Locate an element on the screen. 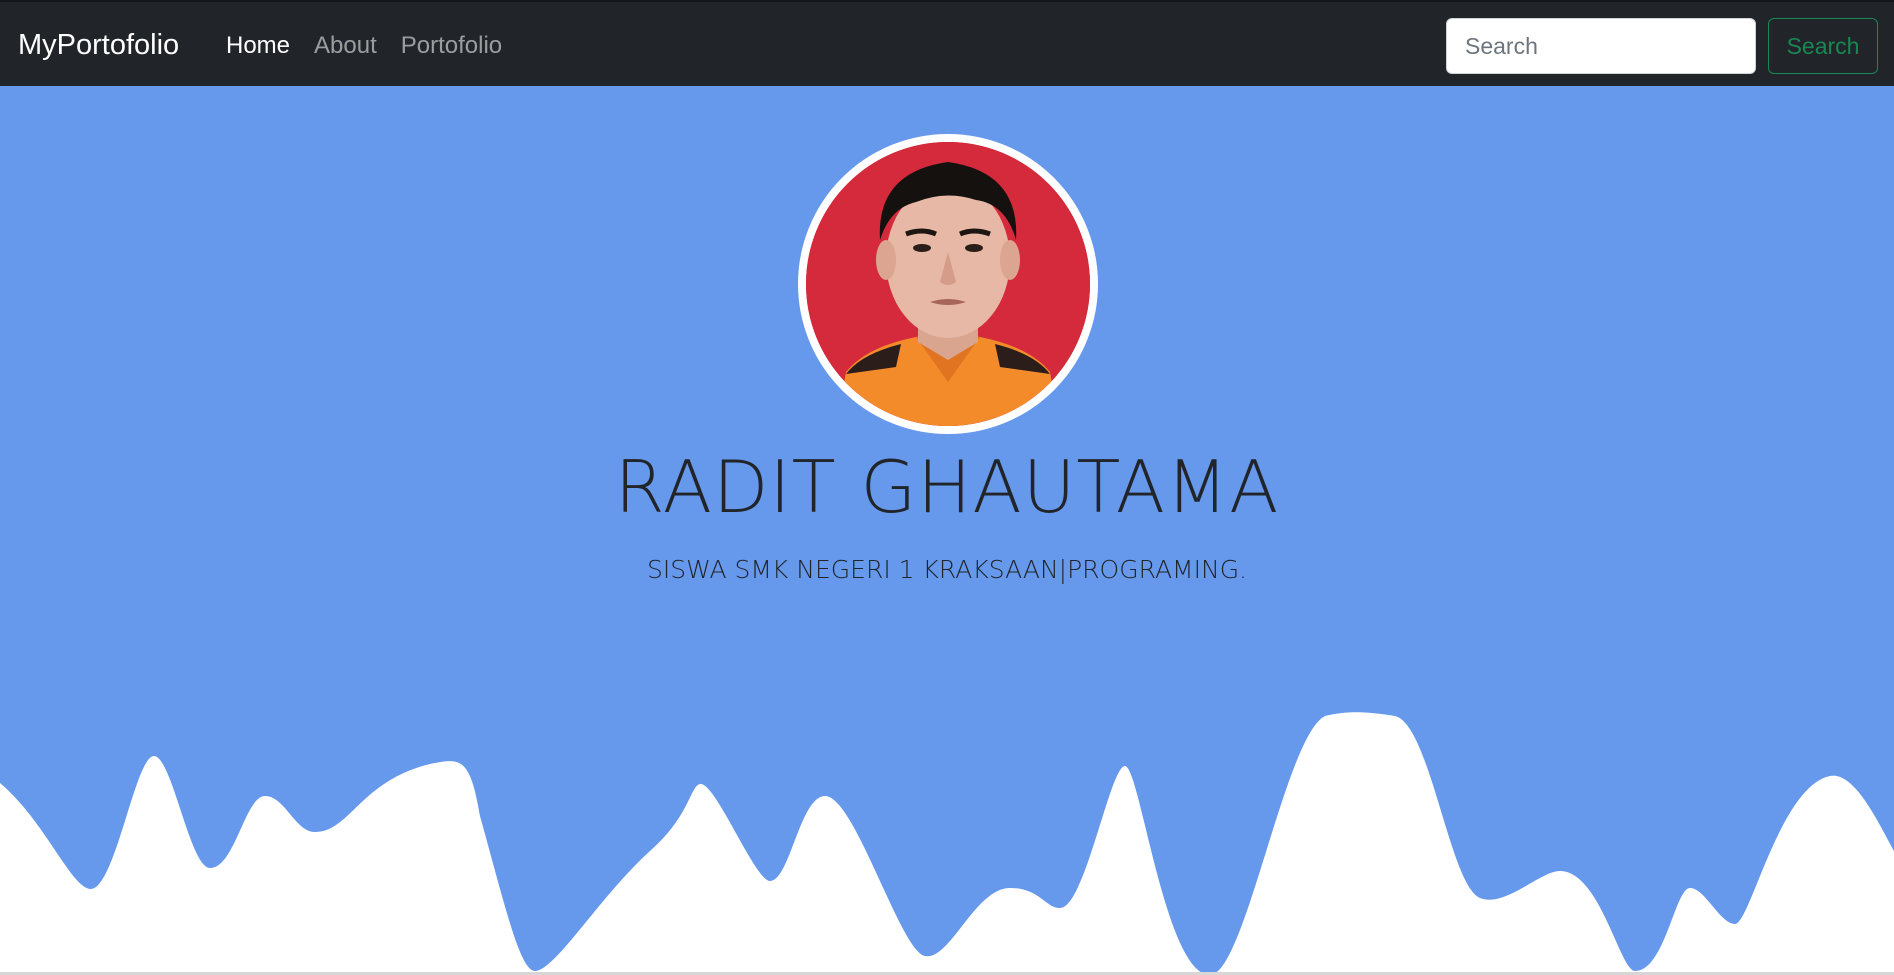  nav-link-portofolio: Portofolio is located at coordinates (451, 46).